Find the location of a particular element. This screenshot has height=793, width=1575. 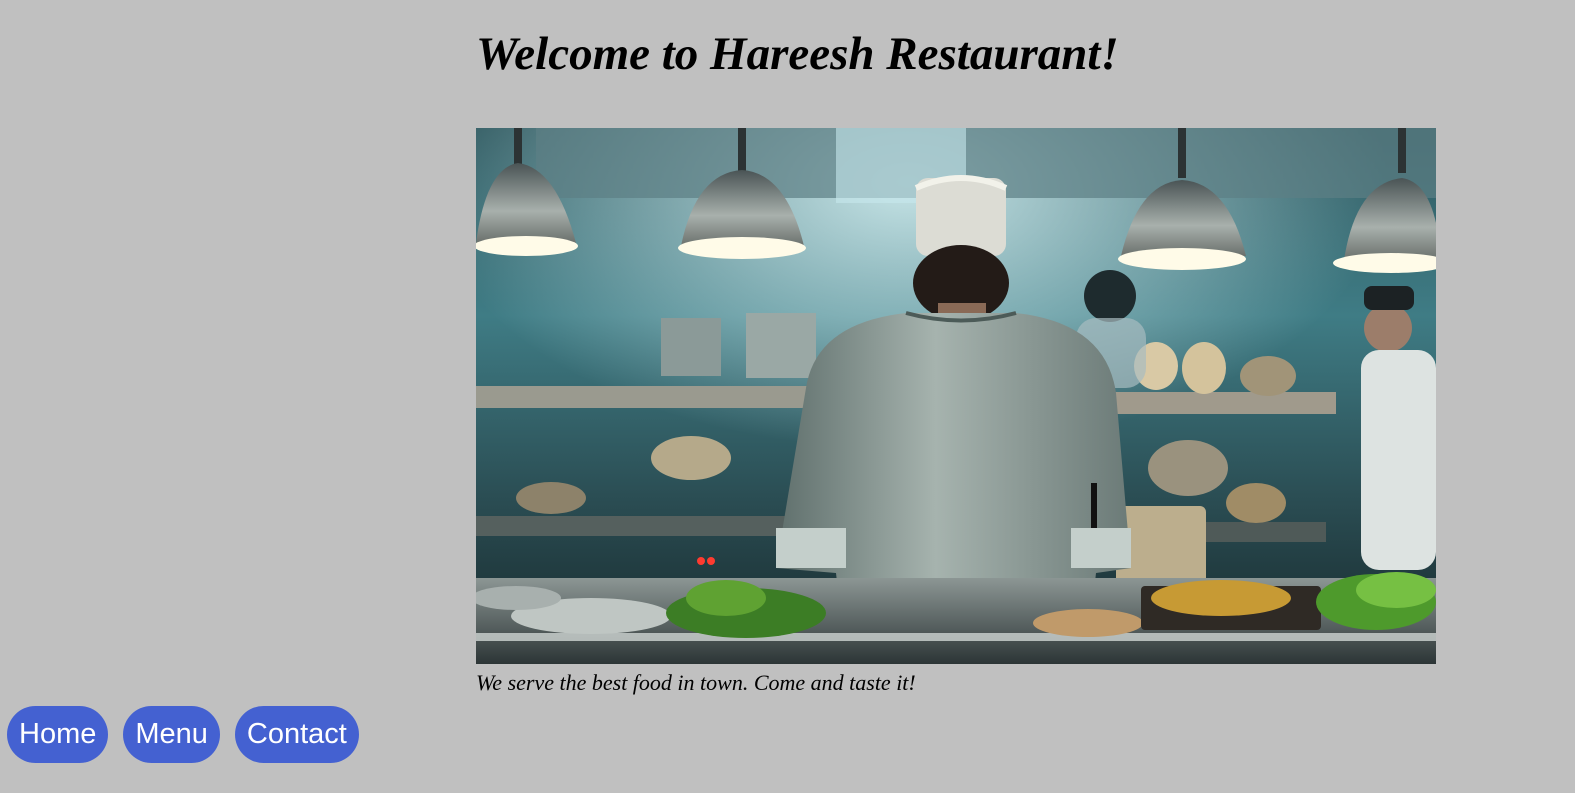

menu-button: Menu is located at coordinates (171, 734).